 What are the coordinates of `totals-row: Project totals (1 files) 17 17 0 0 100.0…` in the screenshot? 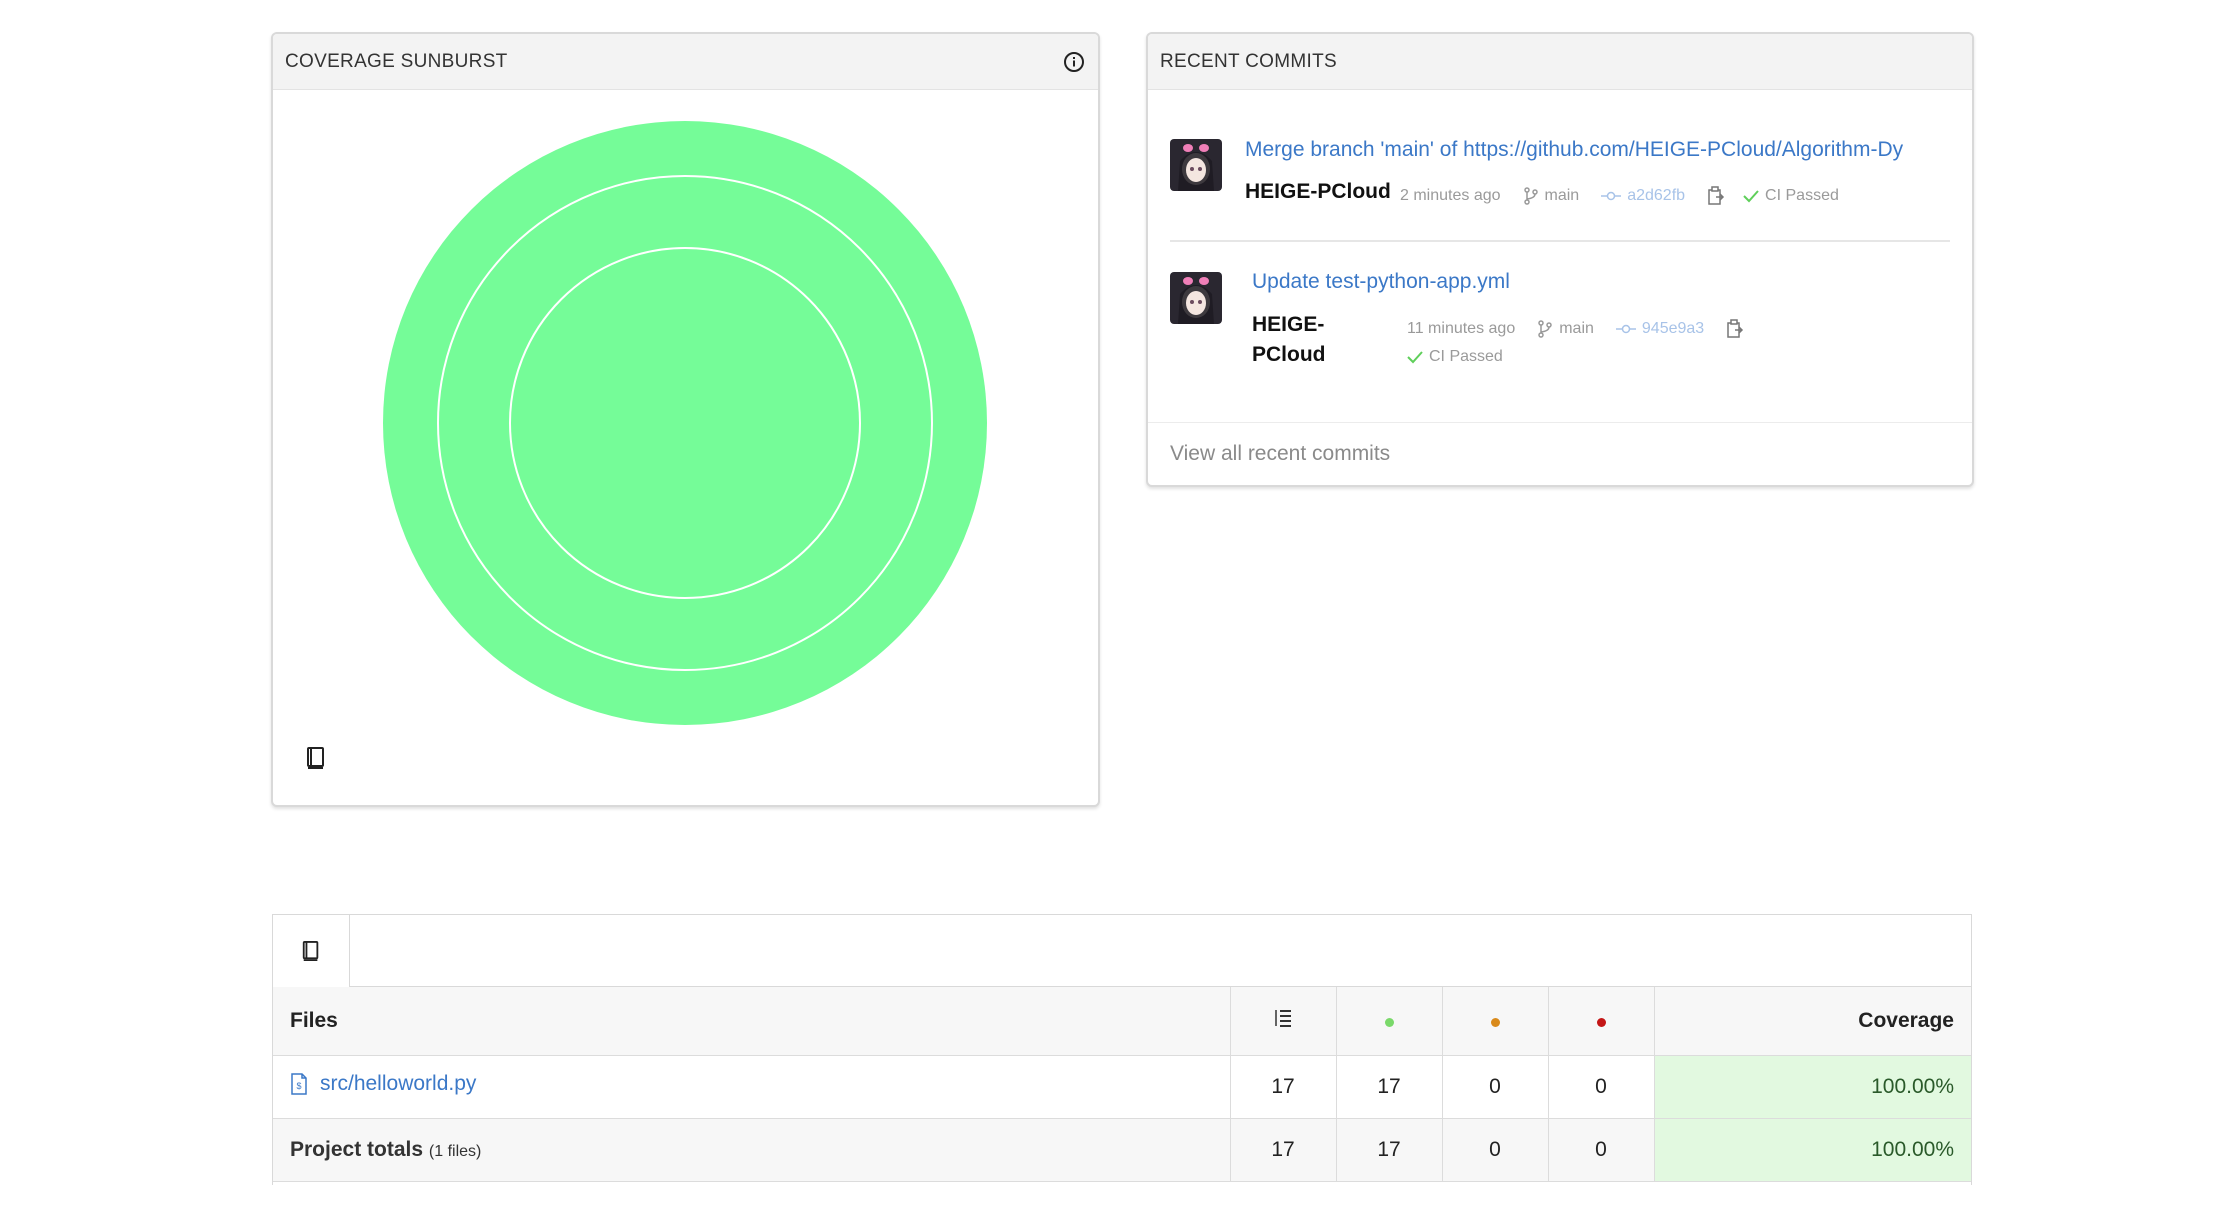 It's located at (1122, 1150).